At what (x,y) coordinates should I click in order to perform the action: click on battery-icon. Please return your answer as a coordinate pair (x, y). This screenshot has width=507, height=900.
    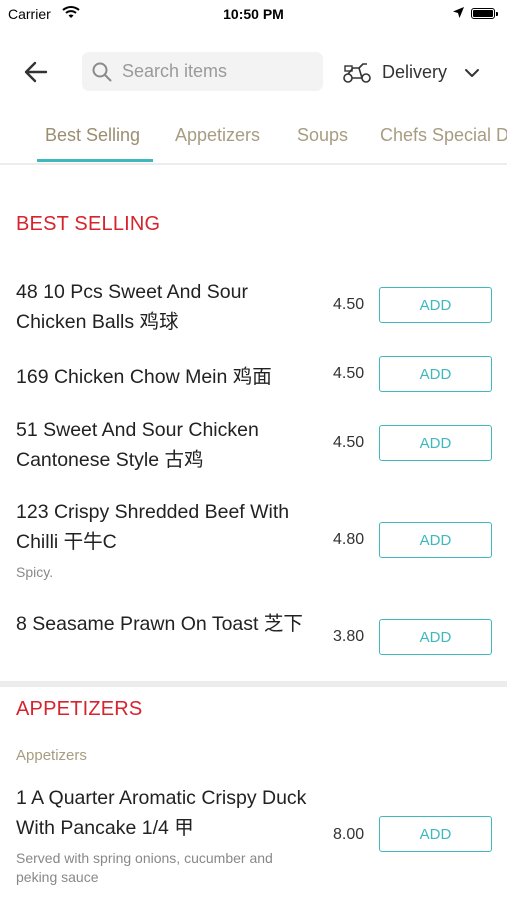
    Looking at the image, I should click on (484, 13).